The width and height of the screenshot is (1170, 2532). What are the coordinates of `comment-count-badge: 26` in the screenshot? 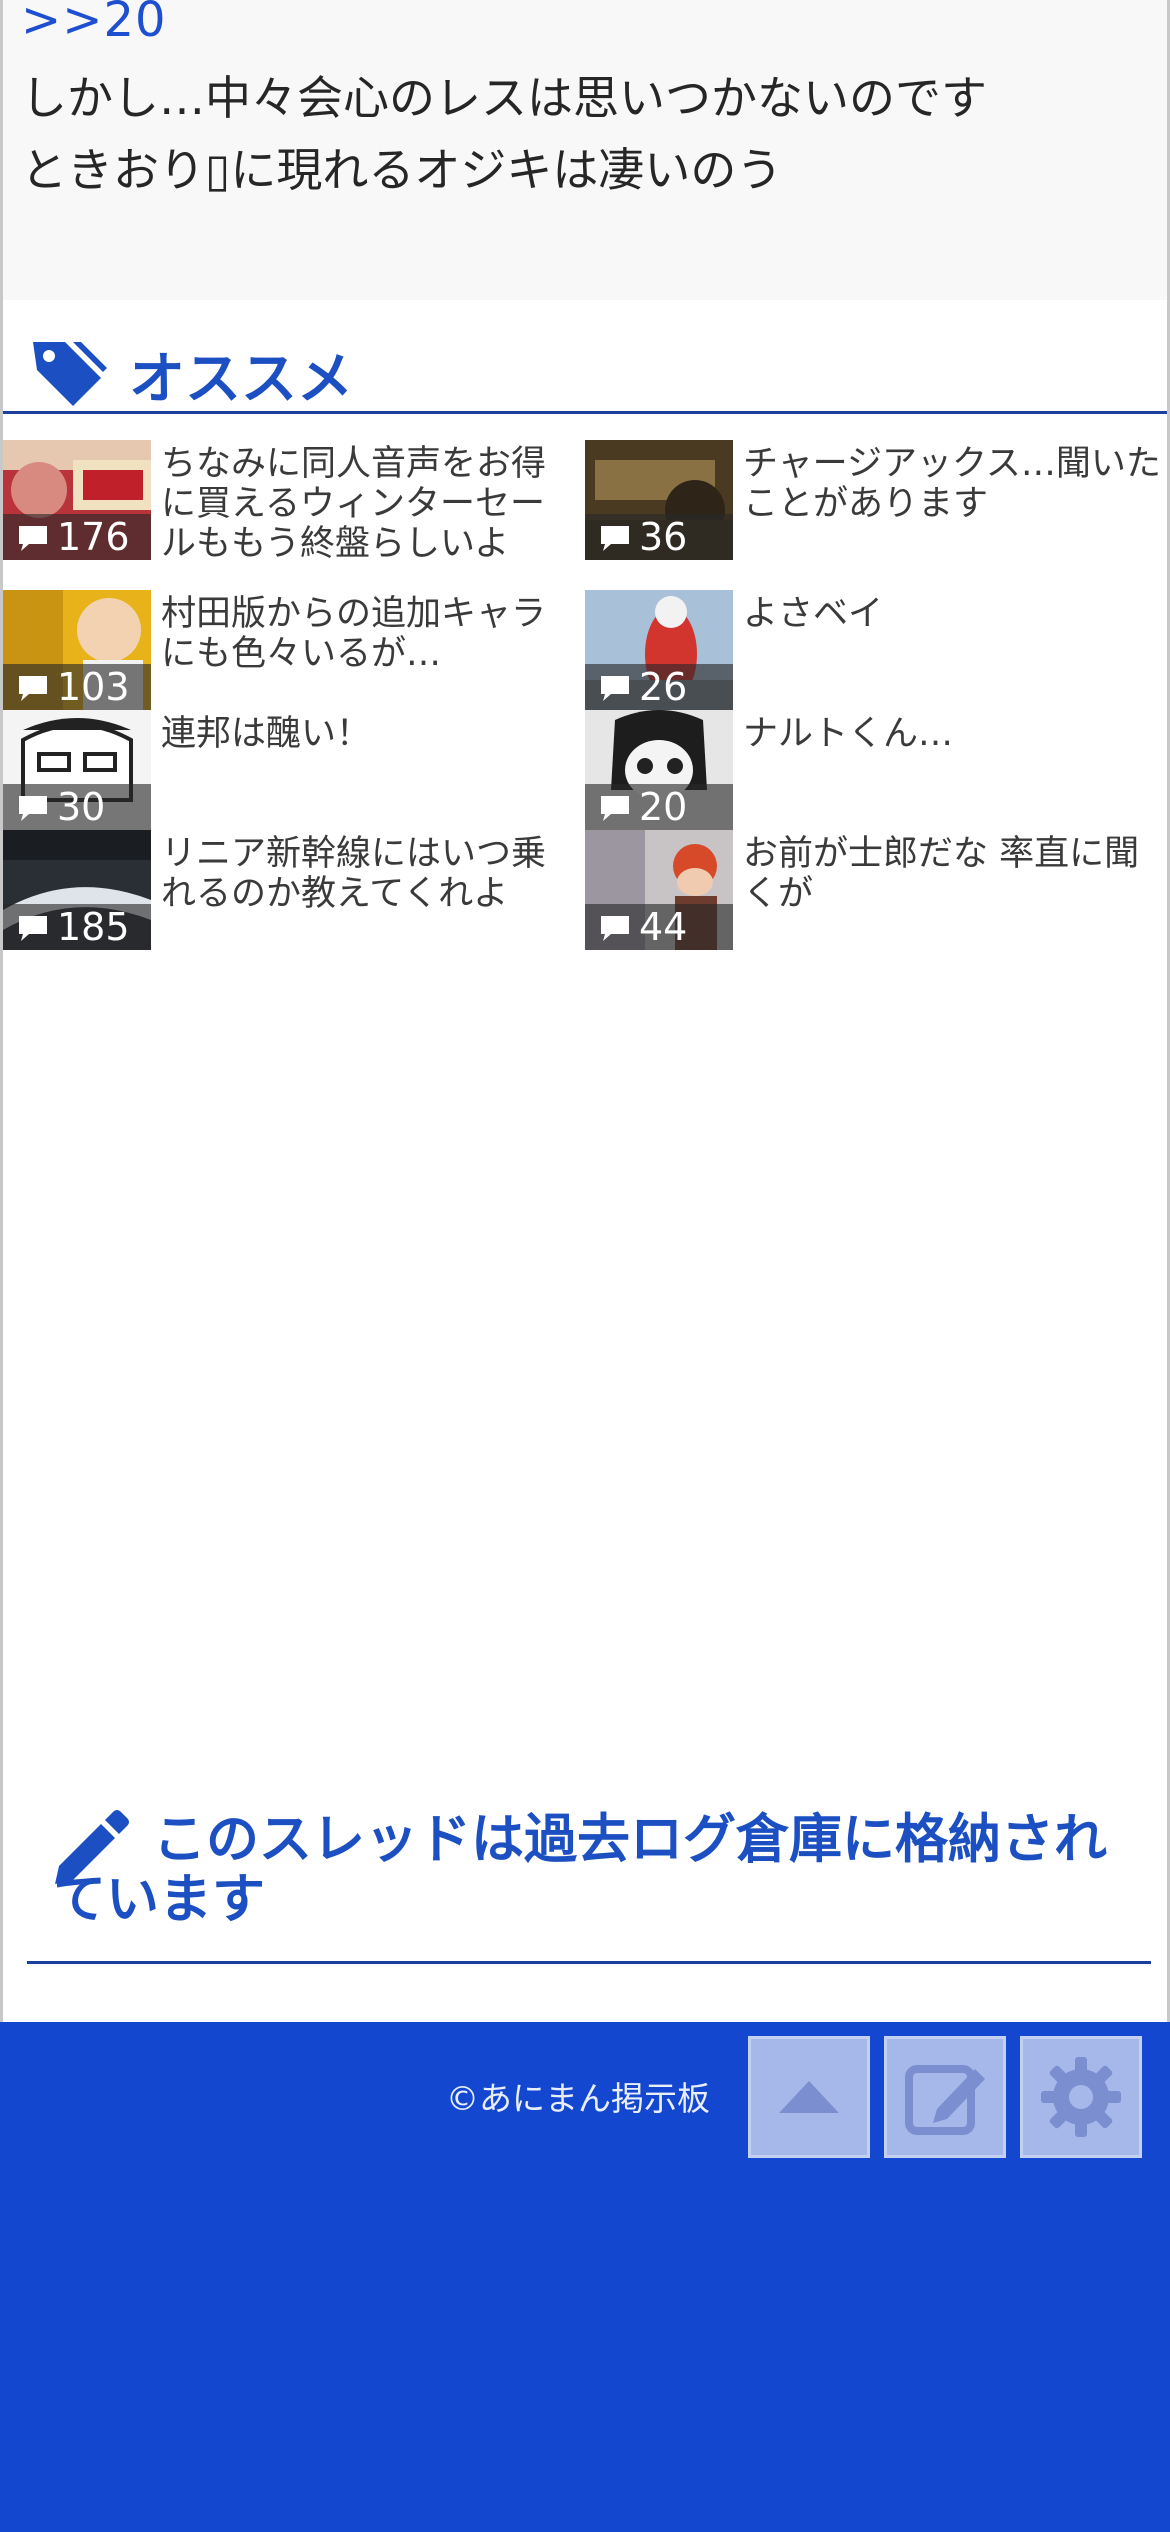 It's located at (659, 687).